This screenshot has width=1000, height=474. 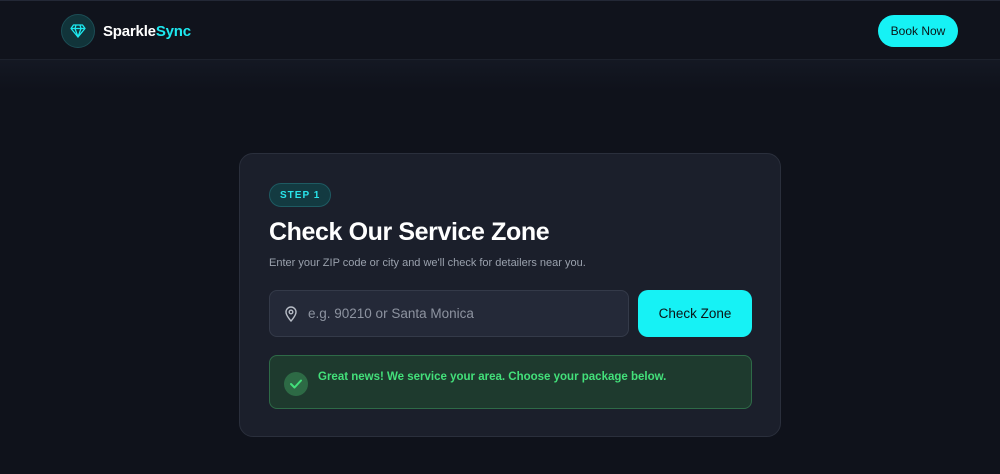 I want to click on page-title: Check Our Service Zone, so click(x=409, y=232).